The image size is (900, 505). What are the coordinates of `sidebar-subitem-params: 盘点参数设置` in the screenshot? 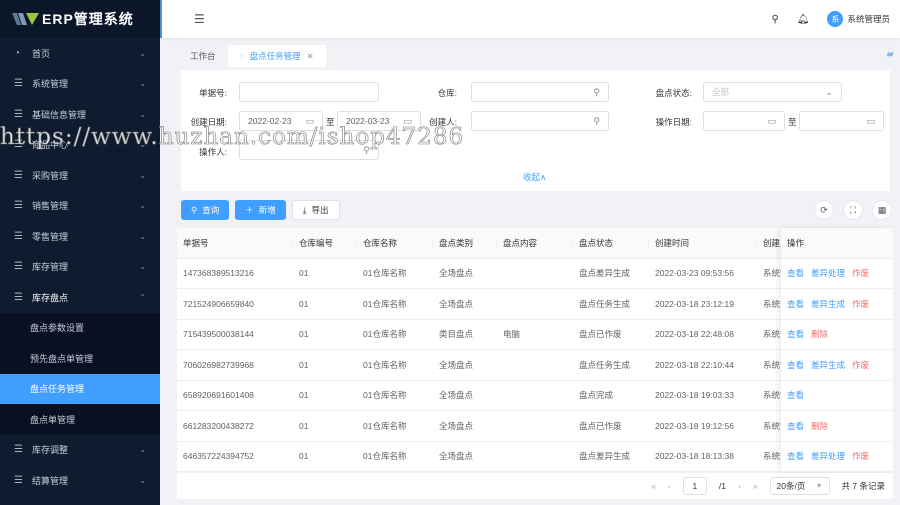 It's located at (80, 328).